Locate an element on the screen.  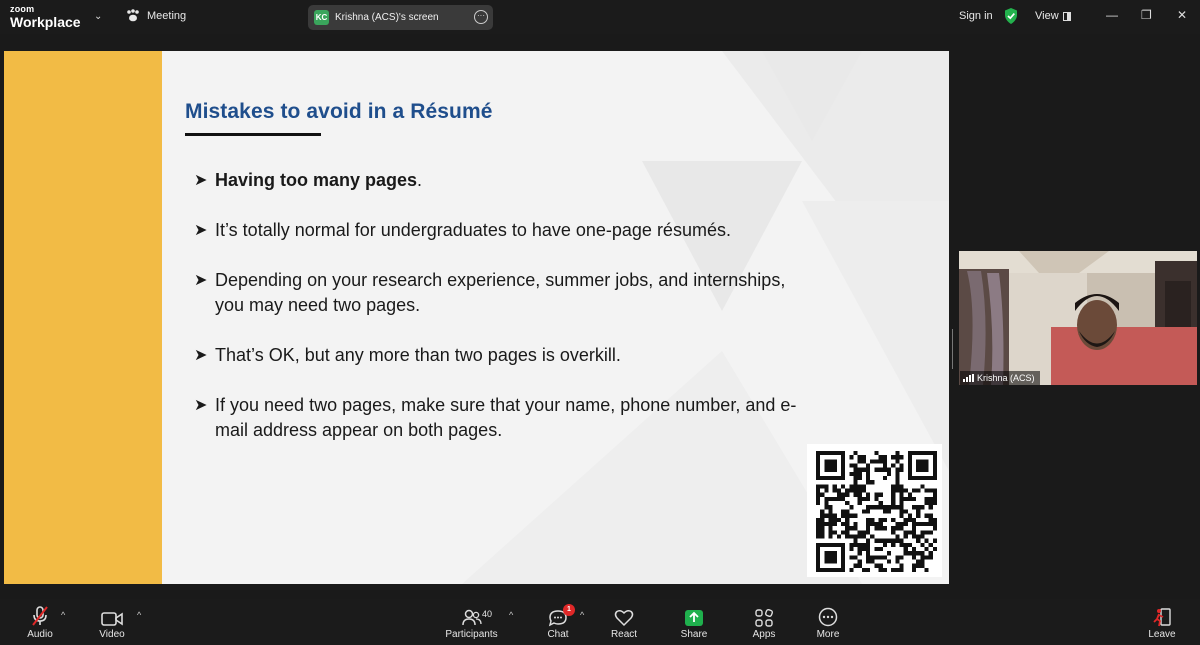
camera-icon is located at coordinates (112, 613).